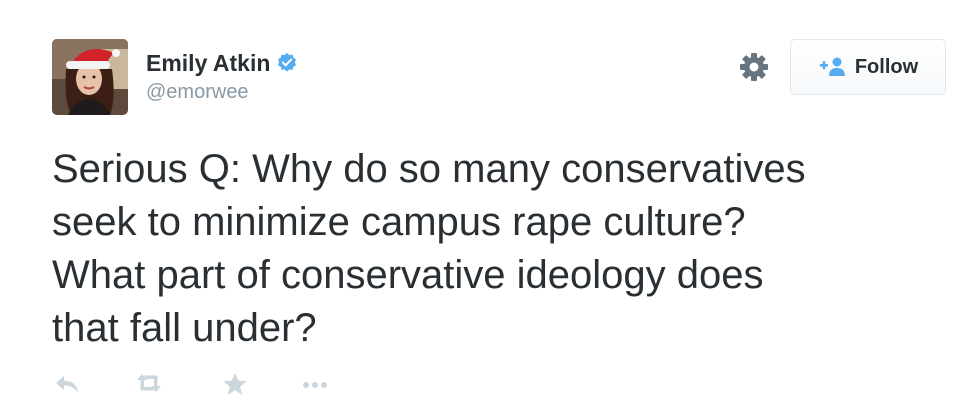  What do you see at coordinates (235, 386) in the screenshot?
I see `star-icon` at bounding box center [235, 386].